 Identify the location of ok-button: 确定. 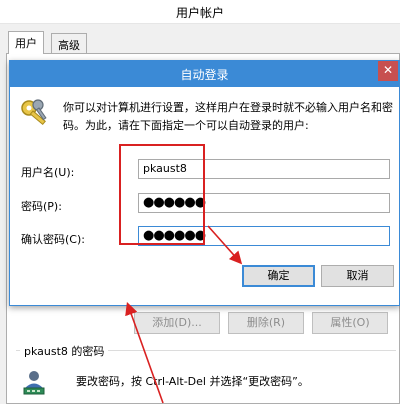
(278, 276).